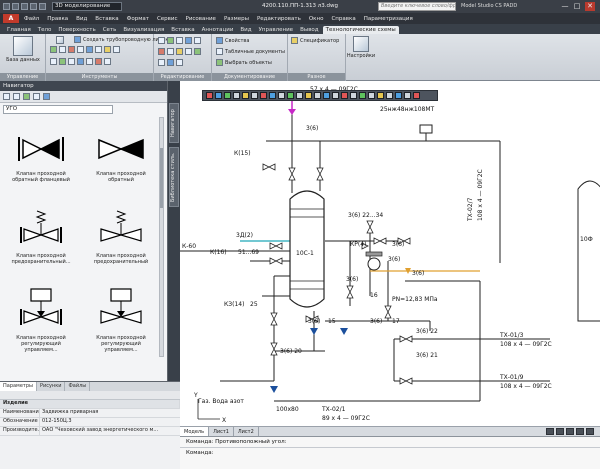 The height and width of the screenshot is (469, 600). What do you see at coordinates (326, 95) in the screenshot?
I see `float-tool-14-icon` at bounding box center [326, 95].